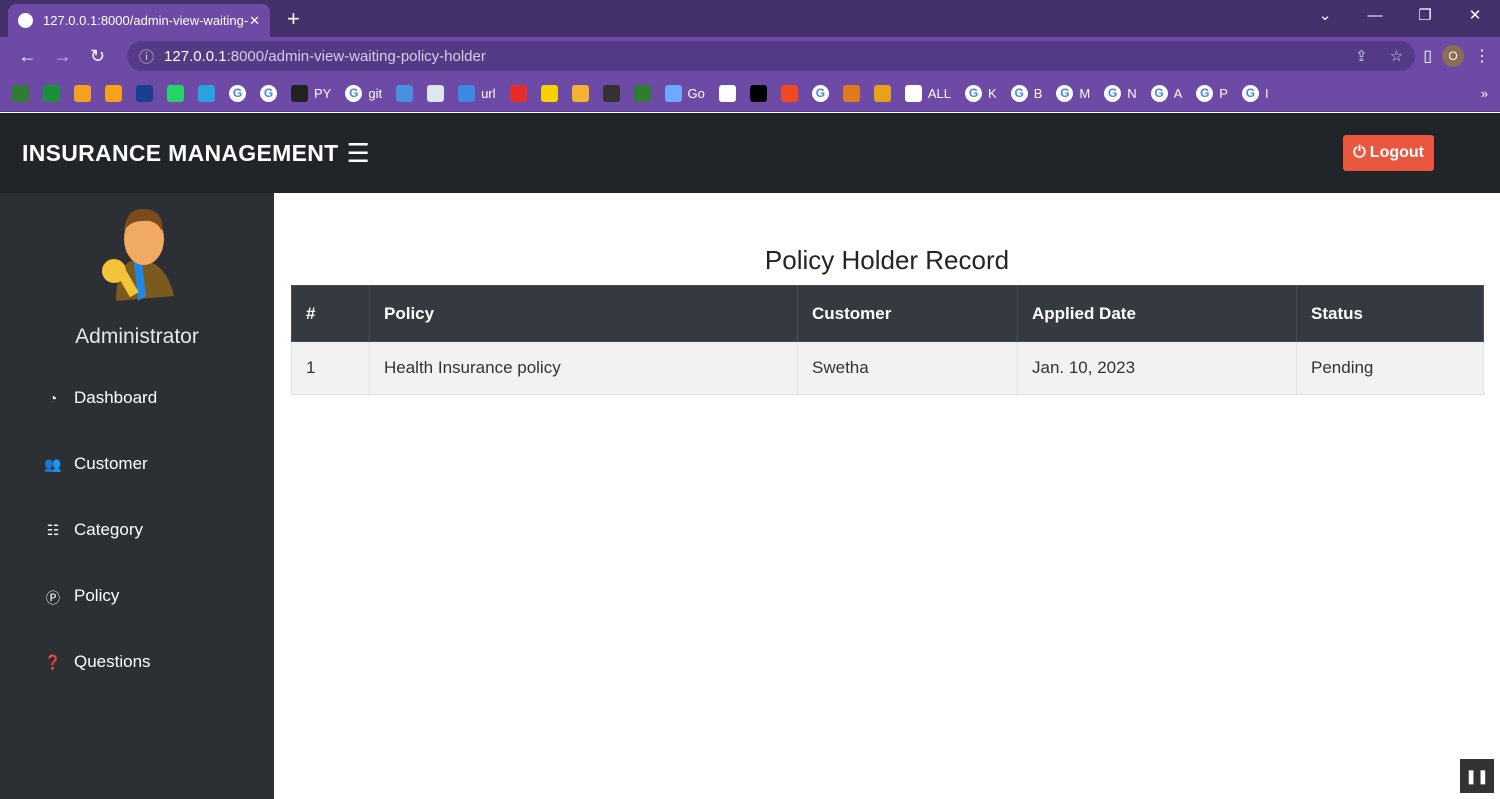 This screenshot has height=799, width=1500. Describe the element at coordinates (1325, 16) in the screenshot. I see `tab-search-icon: ⌄` at that location.